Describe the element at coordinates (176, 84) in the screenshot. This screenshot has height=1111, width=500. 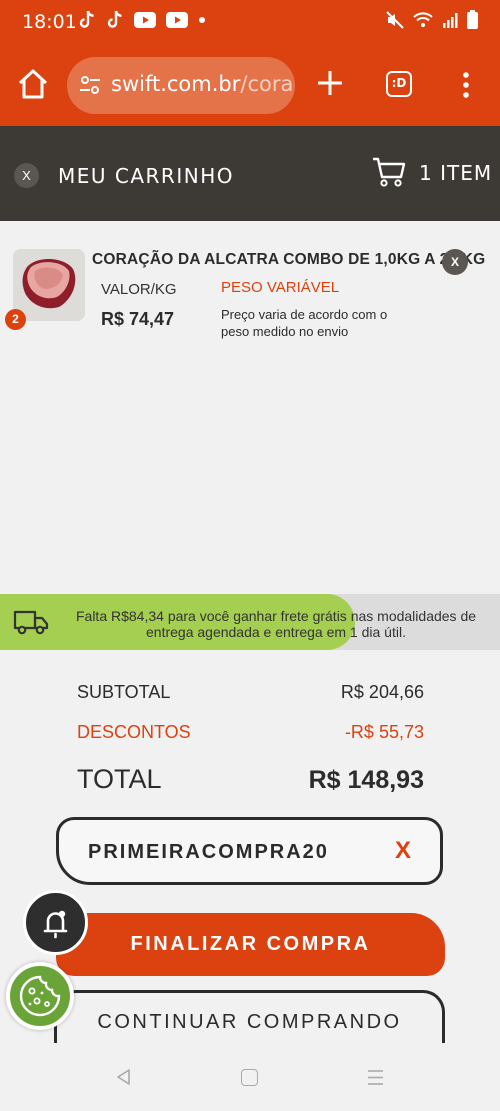
I see `url-domain: swift.com.br` at that location.